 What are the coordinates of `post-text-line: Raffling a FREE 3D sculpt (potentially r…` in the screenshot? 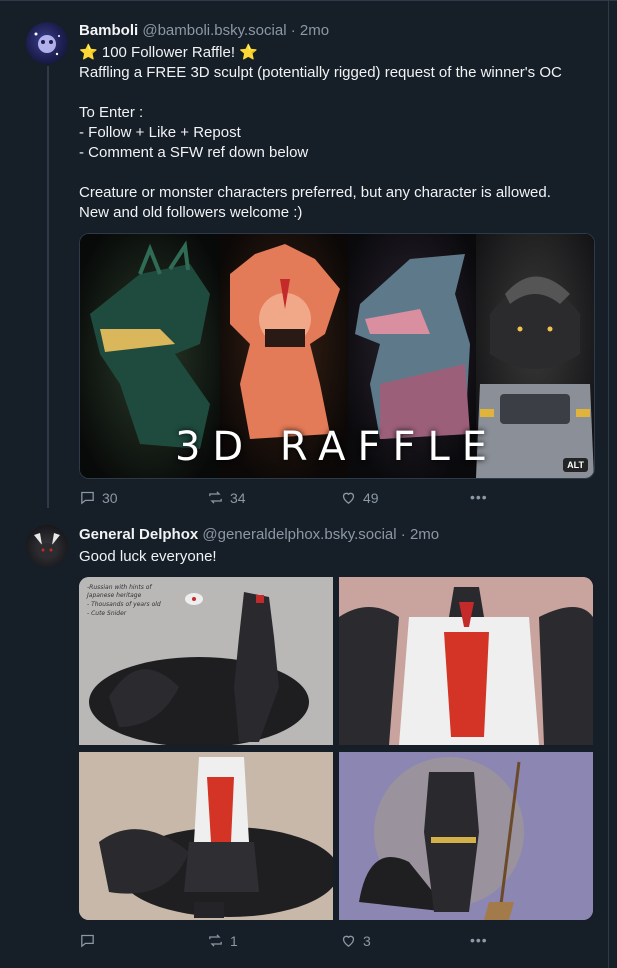 It's located at (320, 72).